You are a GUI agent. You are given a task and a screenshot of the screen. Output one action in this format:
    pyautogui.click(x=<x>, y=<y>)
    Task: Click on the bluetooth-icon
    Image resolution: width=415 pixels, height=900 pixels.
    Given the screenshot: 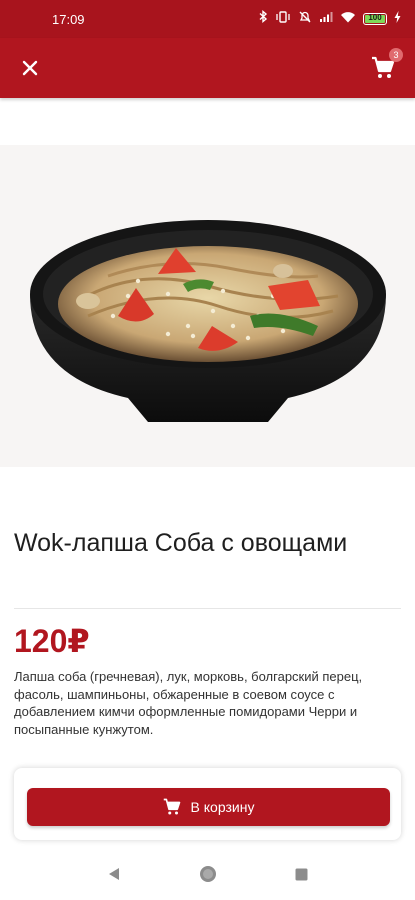 What is the action you would take?
    pyautogui.click(x=263, y=19)
    